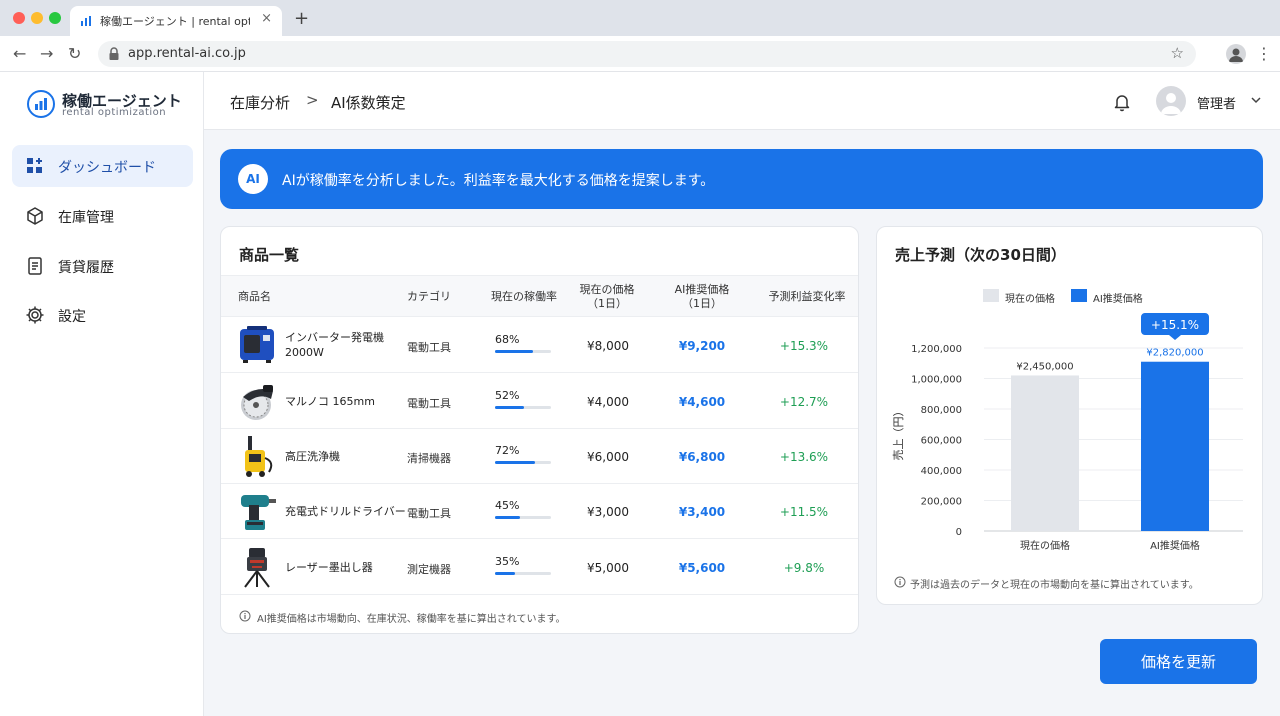 The width and height of the screenshot is (1280, 716). Describe the element at coordinates (114, 53) in the screenshot. I see `lock-icon` at that location.